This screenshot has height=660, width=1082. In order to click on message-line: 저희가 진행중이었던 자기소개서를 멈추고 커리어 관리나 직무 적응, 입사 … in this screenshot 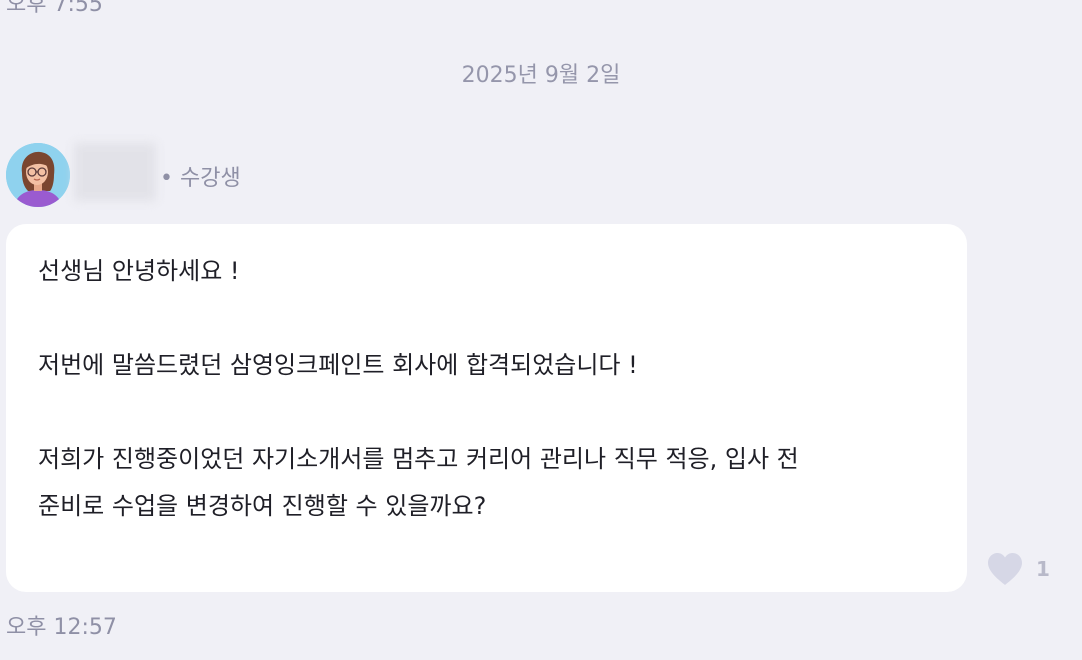, I will do `click(418, 459)`.